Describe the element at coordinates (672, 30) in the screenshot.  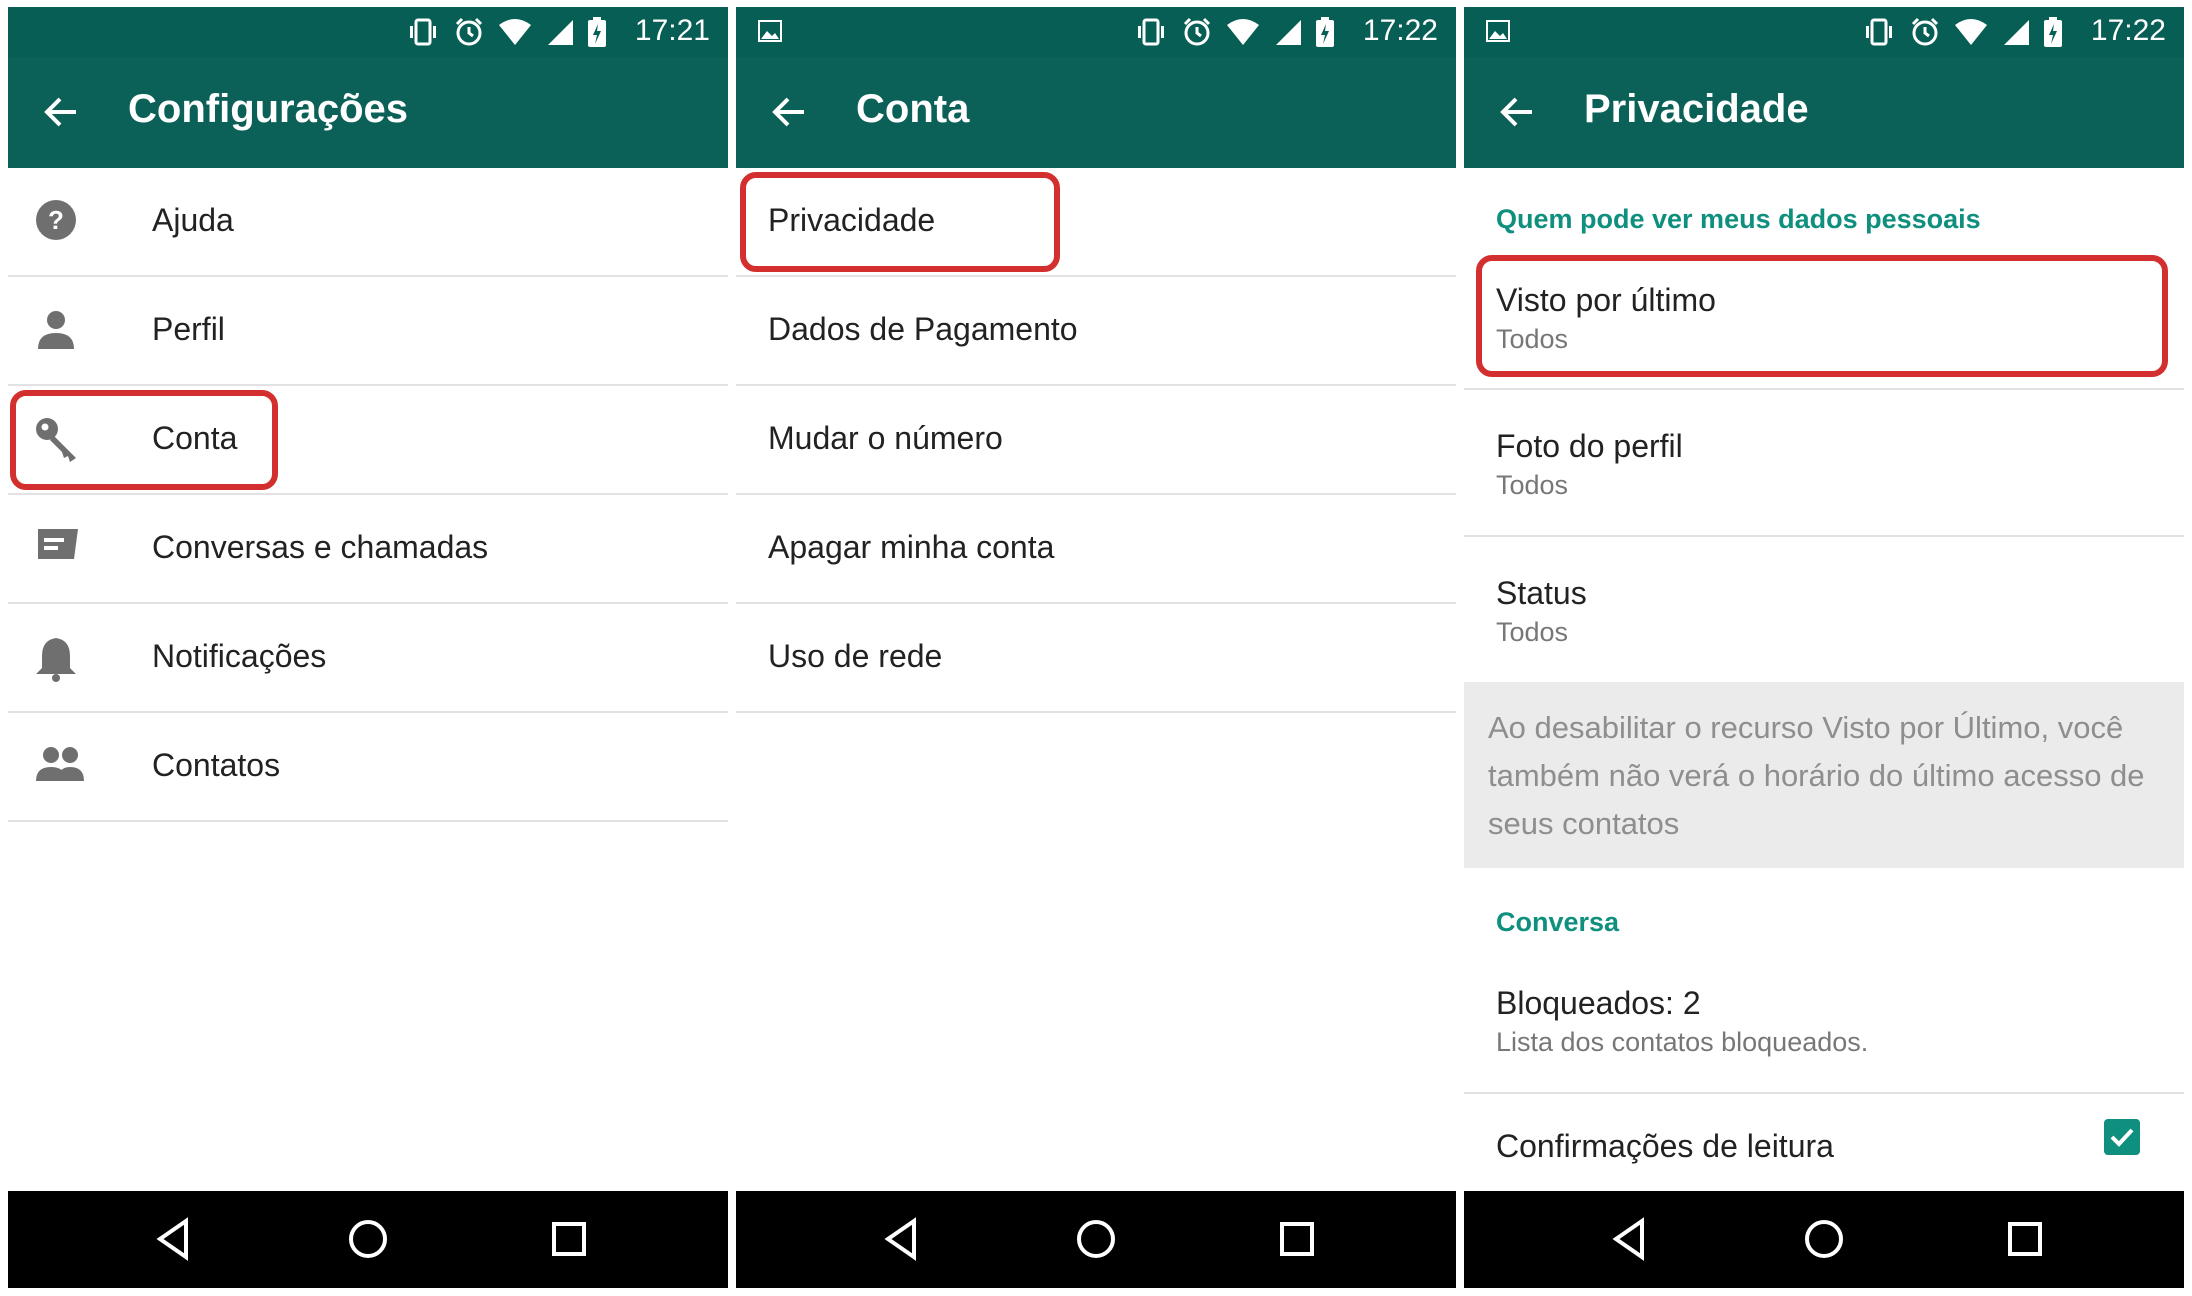
I see `status-time: 17:21` at that location.